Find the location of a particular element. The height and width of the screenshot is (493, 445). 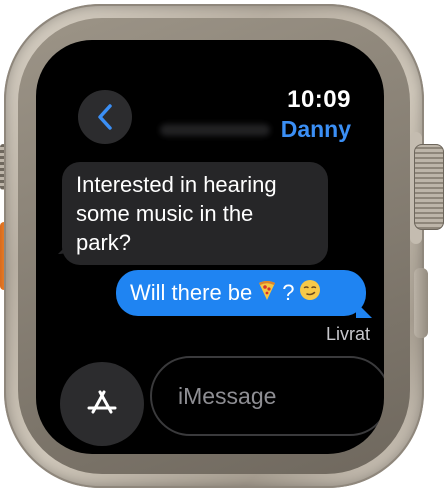

contact-name: Danny is located at coordinates (316, 129).